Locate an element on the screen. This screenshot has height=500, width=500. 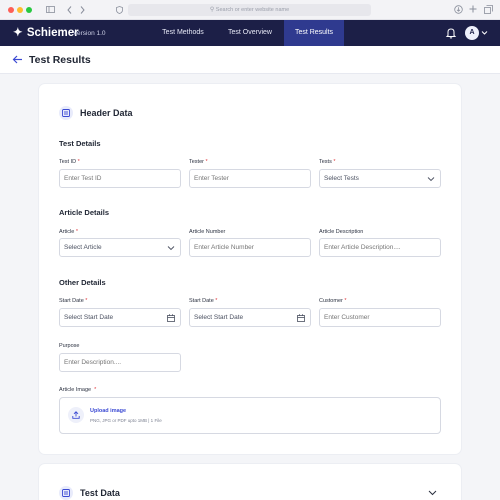
tests-select: Select Tests is located at coordinates (380, 178).